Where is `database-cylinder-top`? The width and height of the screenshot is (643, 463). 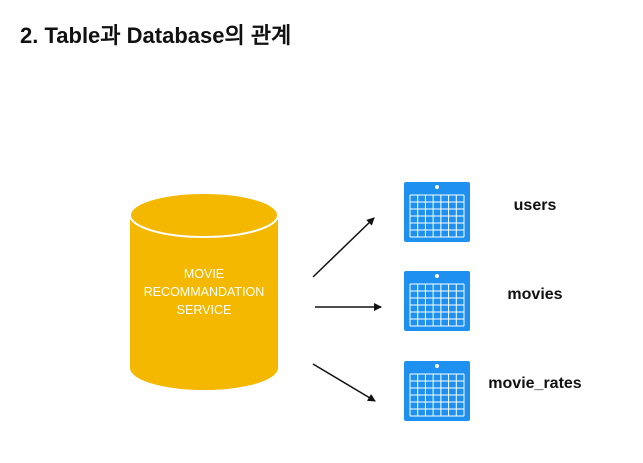
database-cylinder-top is located at coordinates (204, 215).